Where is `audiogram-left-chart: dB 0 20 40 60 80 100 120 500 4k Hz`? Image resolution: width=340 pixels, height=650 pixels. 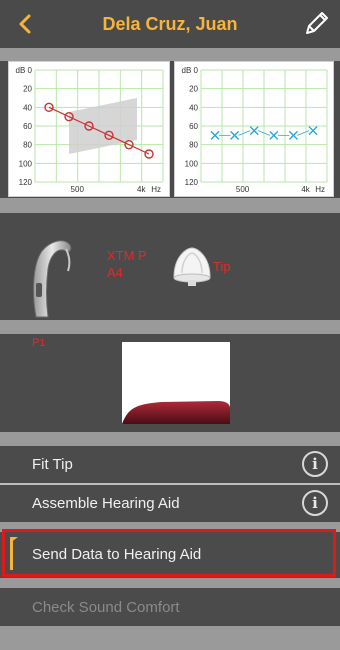
audiogram-left-chart: dB 0 20 40 60 80 100 120 500 4k Hz is located at coordinates (90, 130).